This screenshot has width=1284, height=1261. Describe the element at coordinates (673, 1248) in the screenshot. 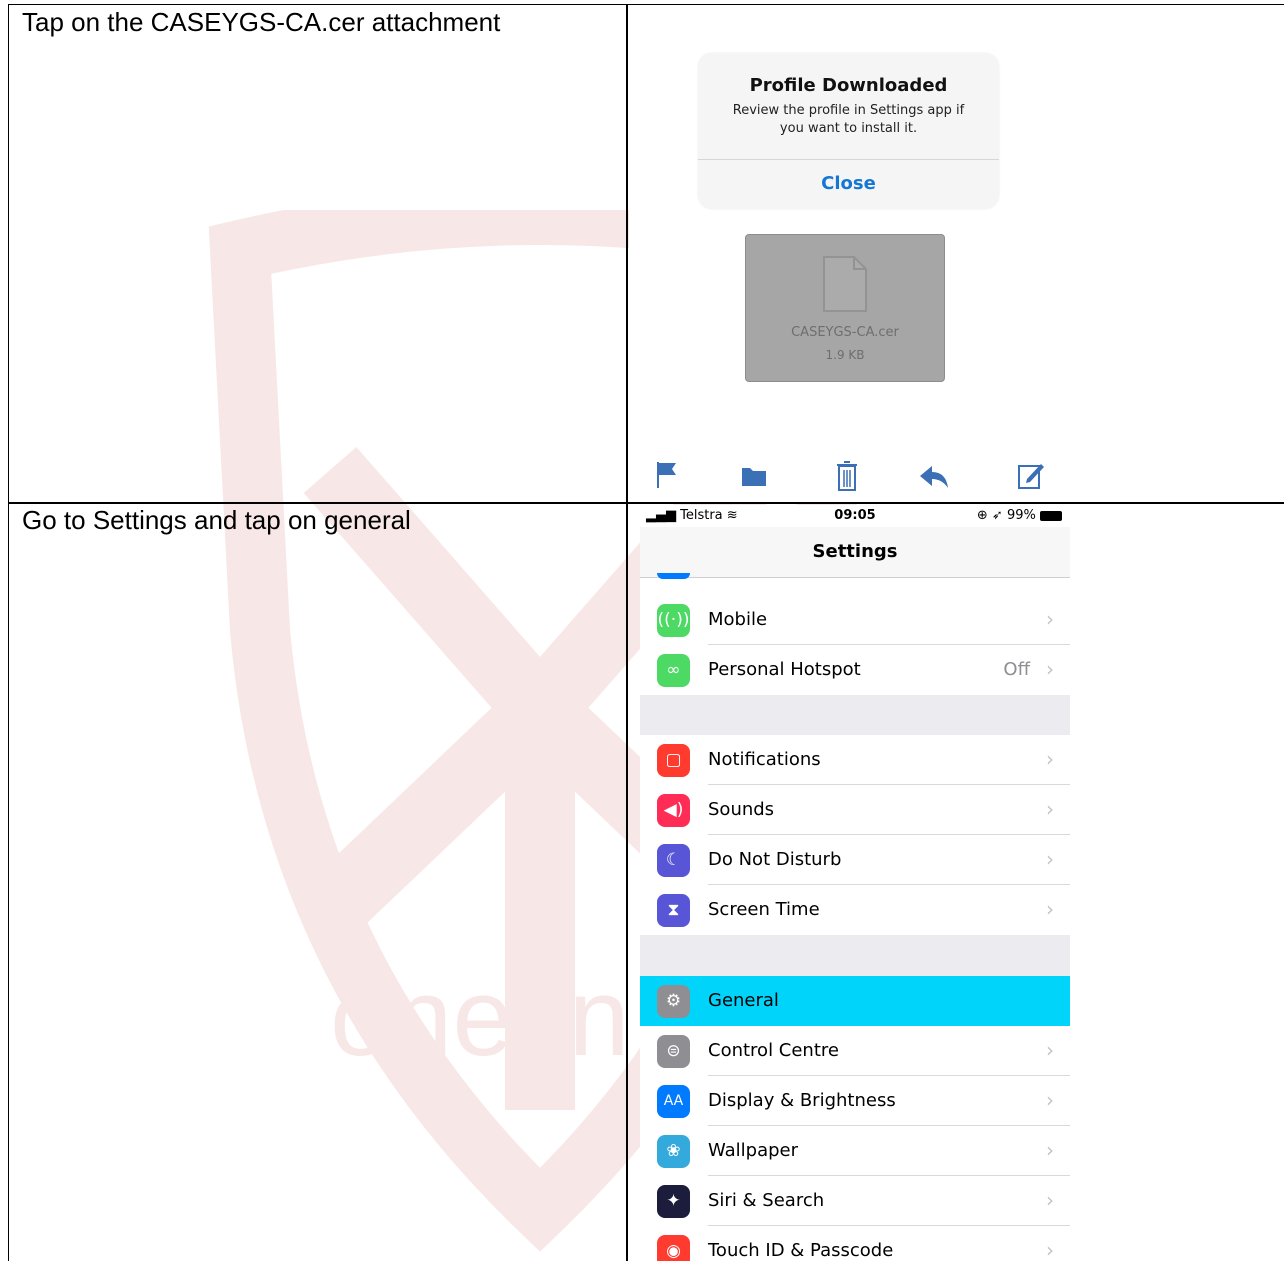

I see `fingerprint-icon: ◉` at that location.